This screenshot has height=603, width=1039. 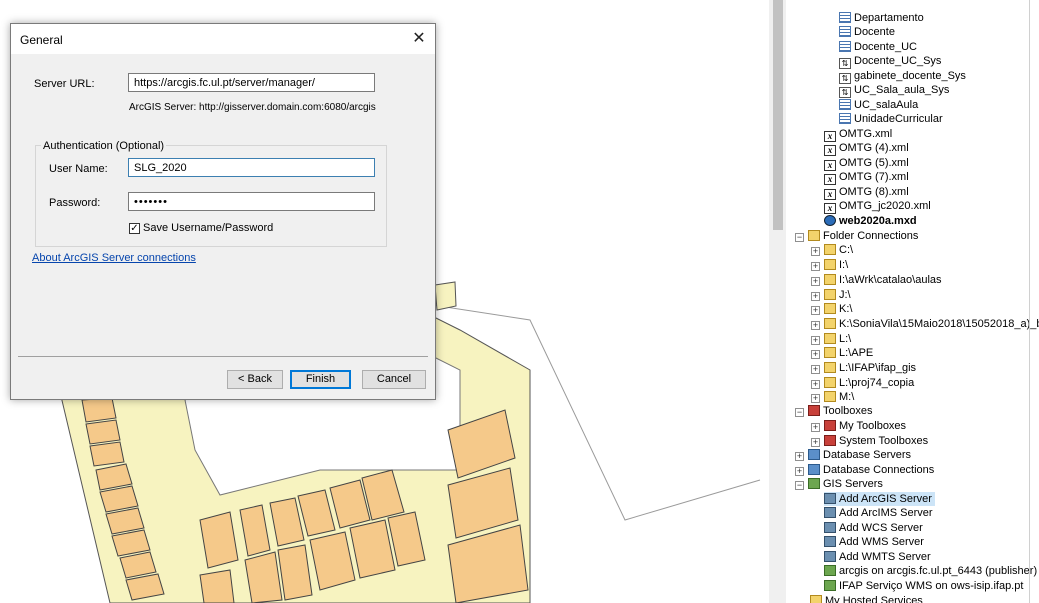 What do you see at coordinates (866, 148) in the screenshot?
I see `tree-item-omtg-4: x OMTG (4).xml` at bounding box center [866, 148].